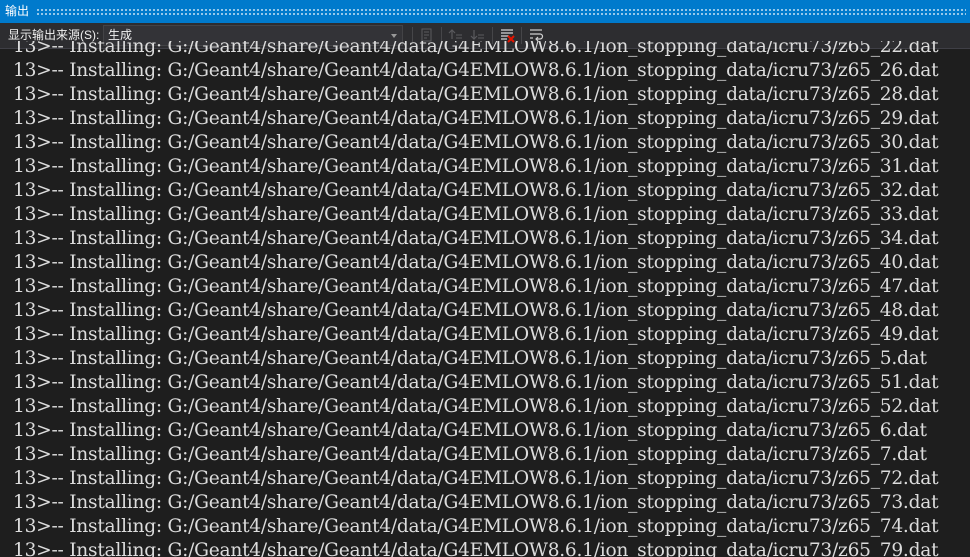 Image resolution: width=970 pixels, height=557 pixels. I want to click on window-title: 输出, so click(20, 11).